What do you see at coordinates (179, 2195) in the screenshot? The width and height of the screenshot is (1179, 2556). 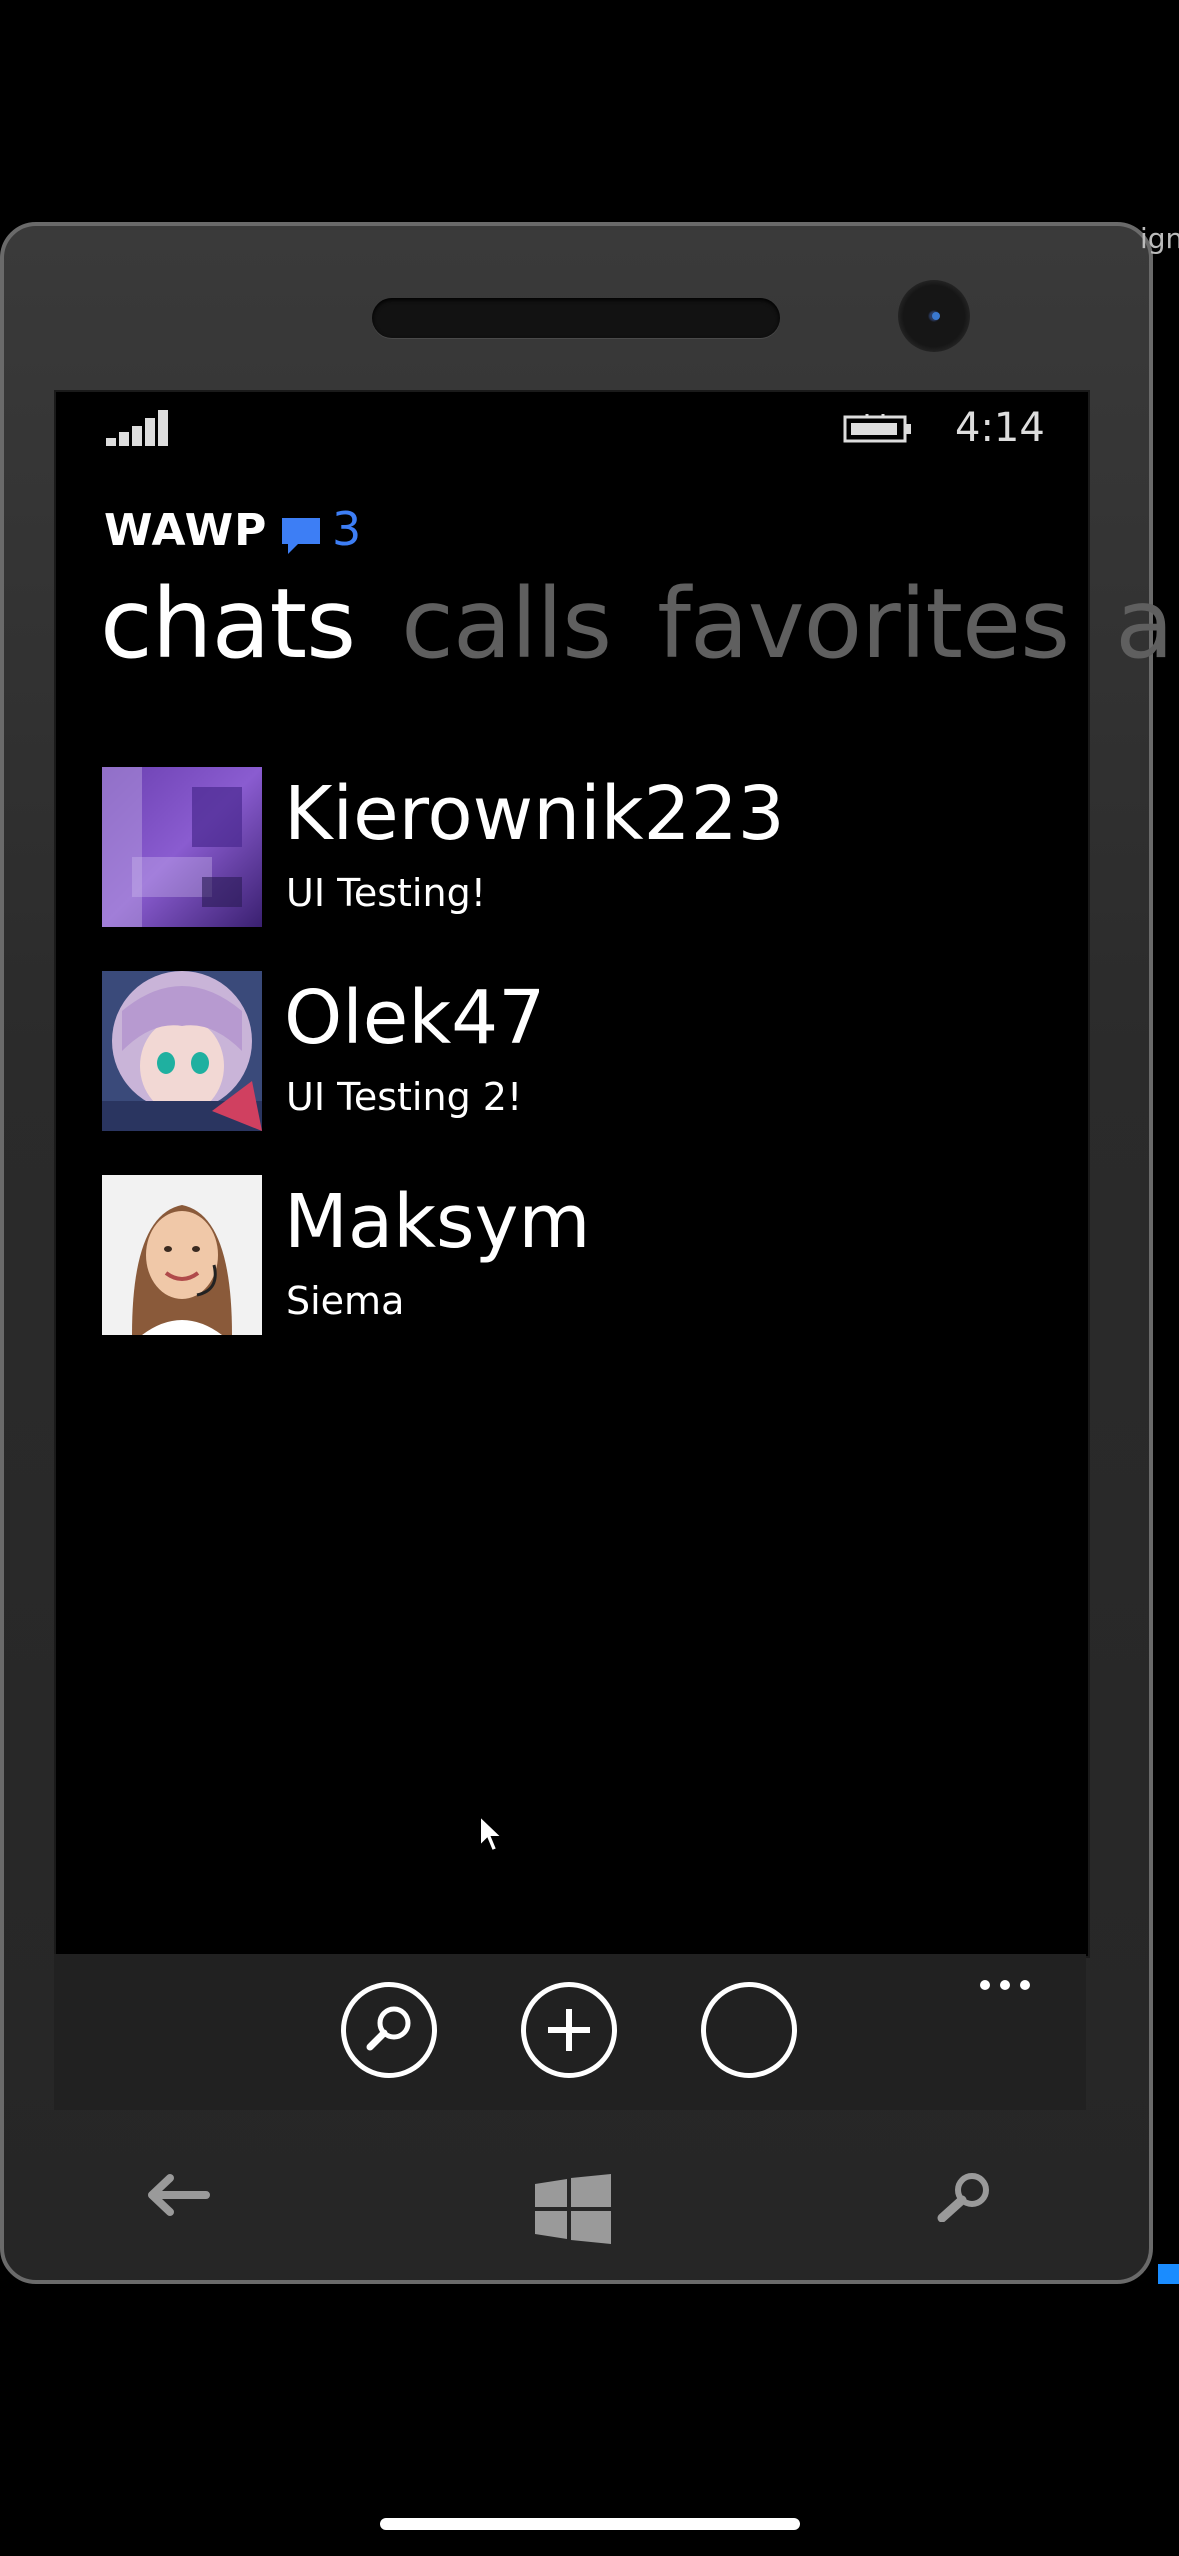 I see `back-arrow-icon` at bounding box center [179, 2195].